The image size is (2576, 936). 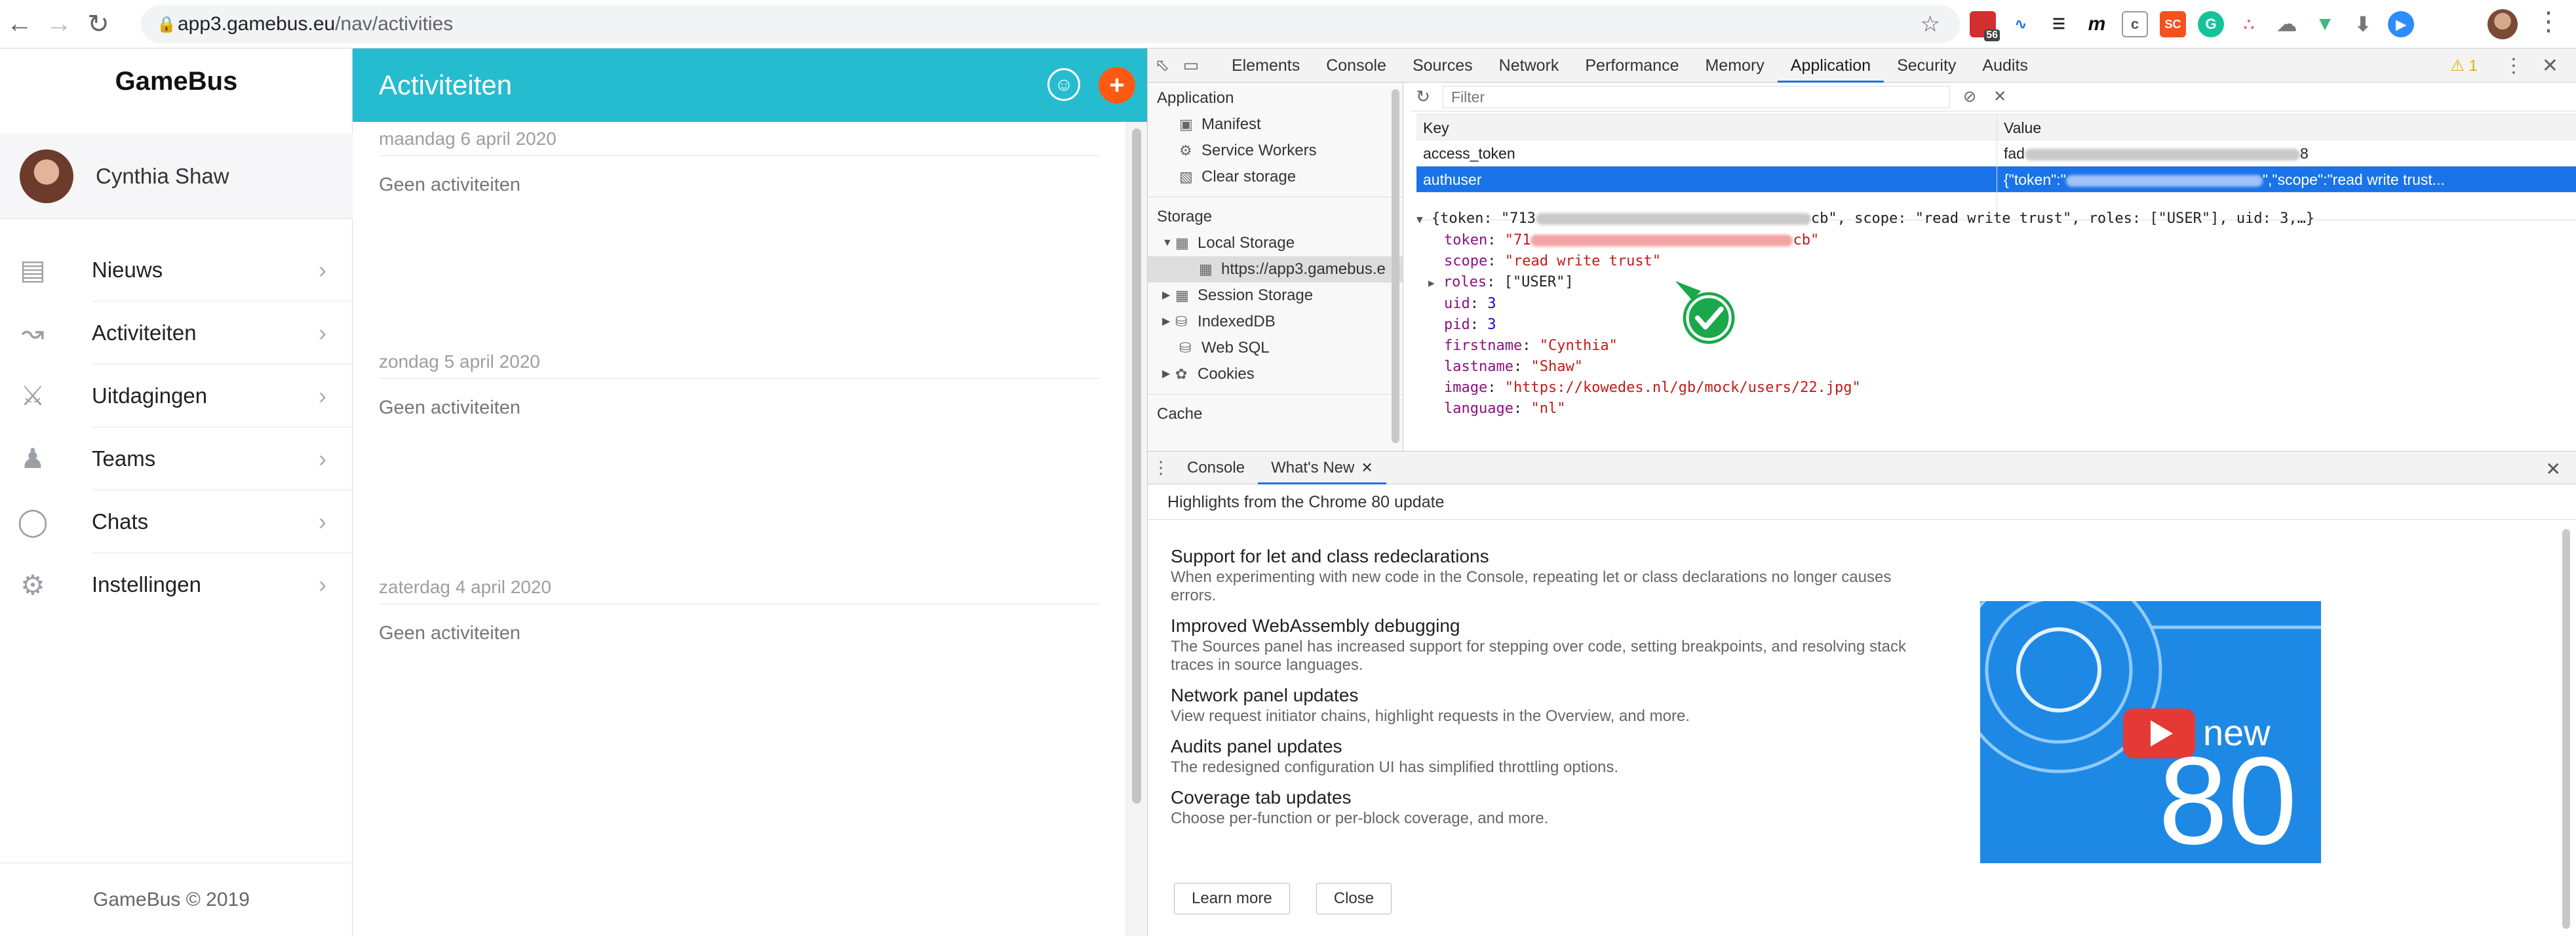 I want to click on column-key: Key, so click(x=1706, y=127).